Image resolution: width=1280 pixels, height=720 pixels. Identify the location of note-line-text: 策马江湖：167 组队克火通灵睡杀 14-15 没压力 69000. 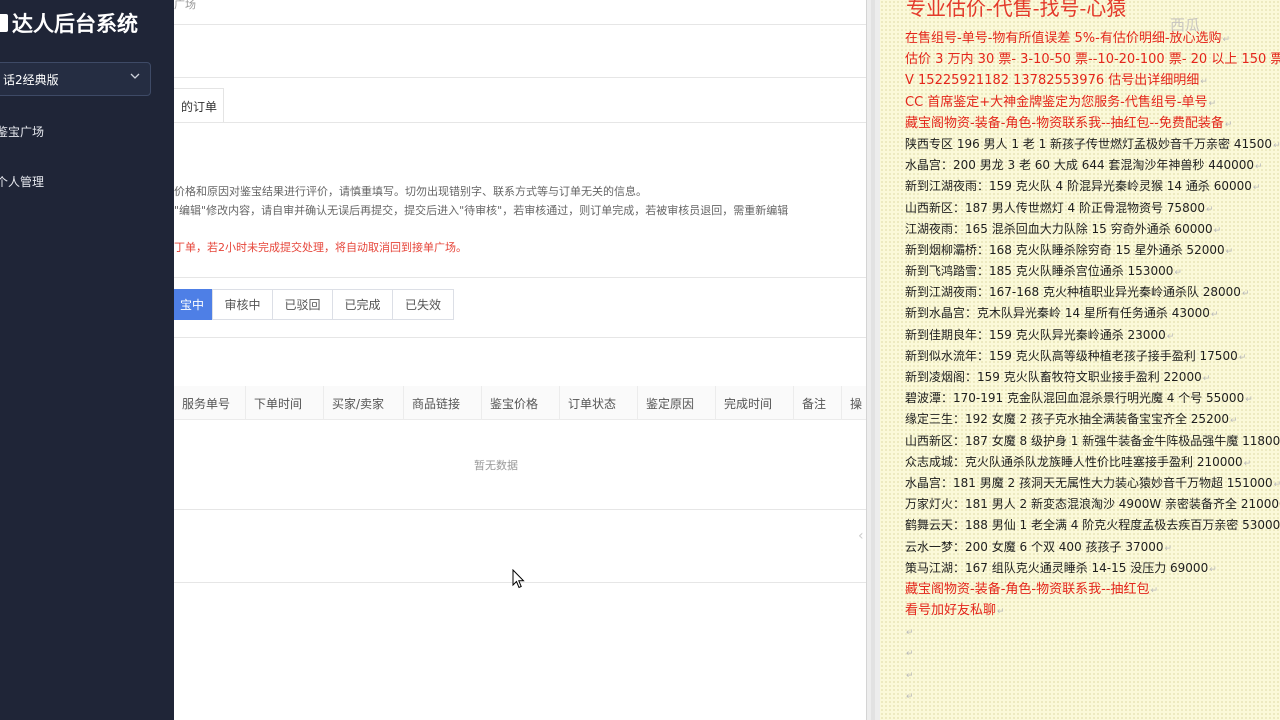
(1057, 567).